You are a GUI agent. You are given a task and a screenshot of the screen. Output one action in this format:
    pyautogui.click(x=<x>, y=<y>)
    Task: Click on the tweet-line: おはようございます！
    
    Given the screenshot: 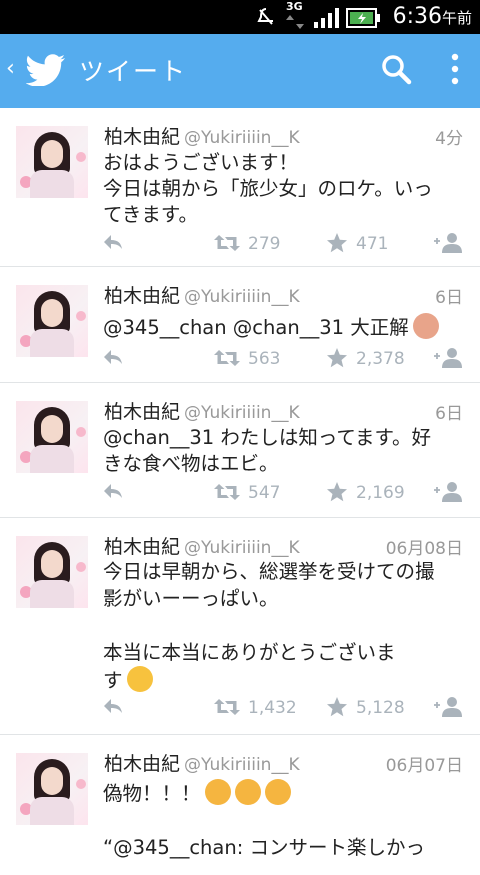 What is the action you would take?
    pyautogui.click(x=201, y=162)
    